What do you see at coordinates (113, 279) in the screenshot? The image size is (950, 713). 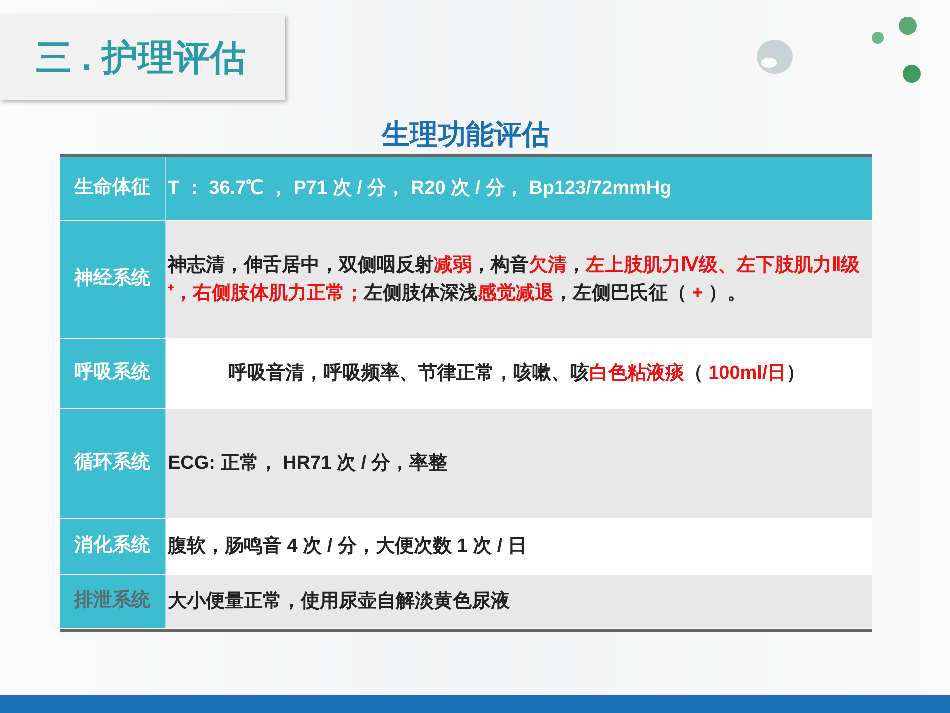 I see `row-label: 神经系统` at bounding box center [113, 279].